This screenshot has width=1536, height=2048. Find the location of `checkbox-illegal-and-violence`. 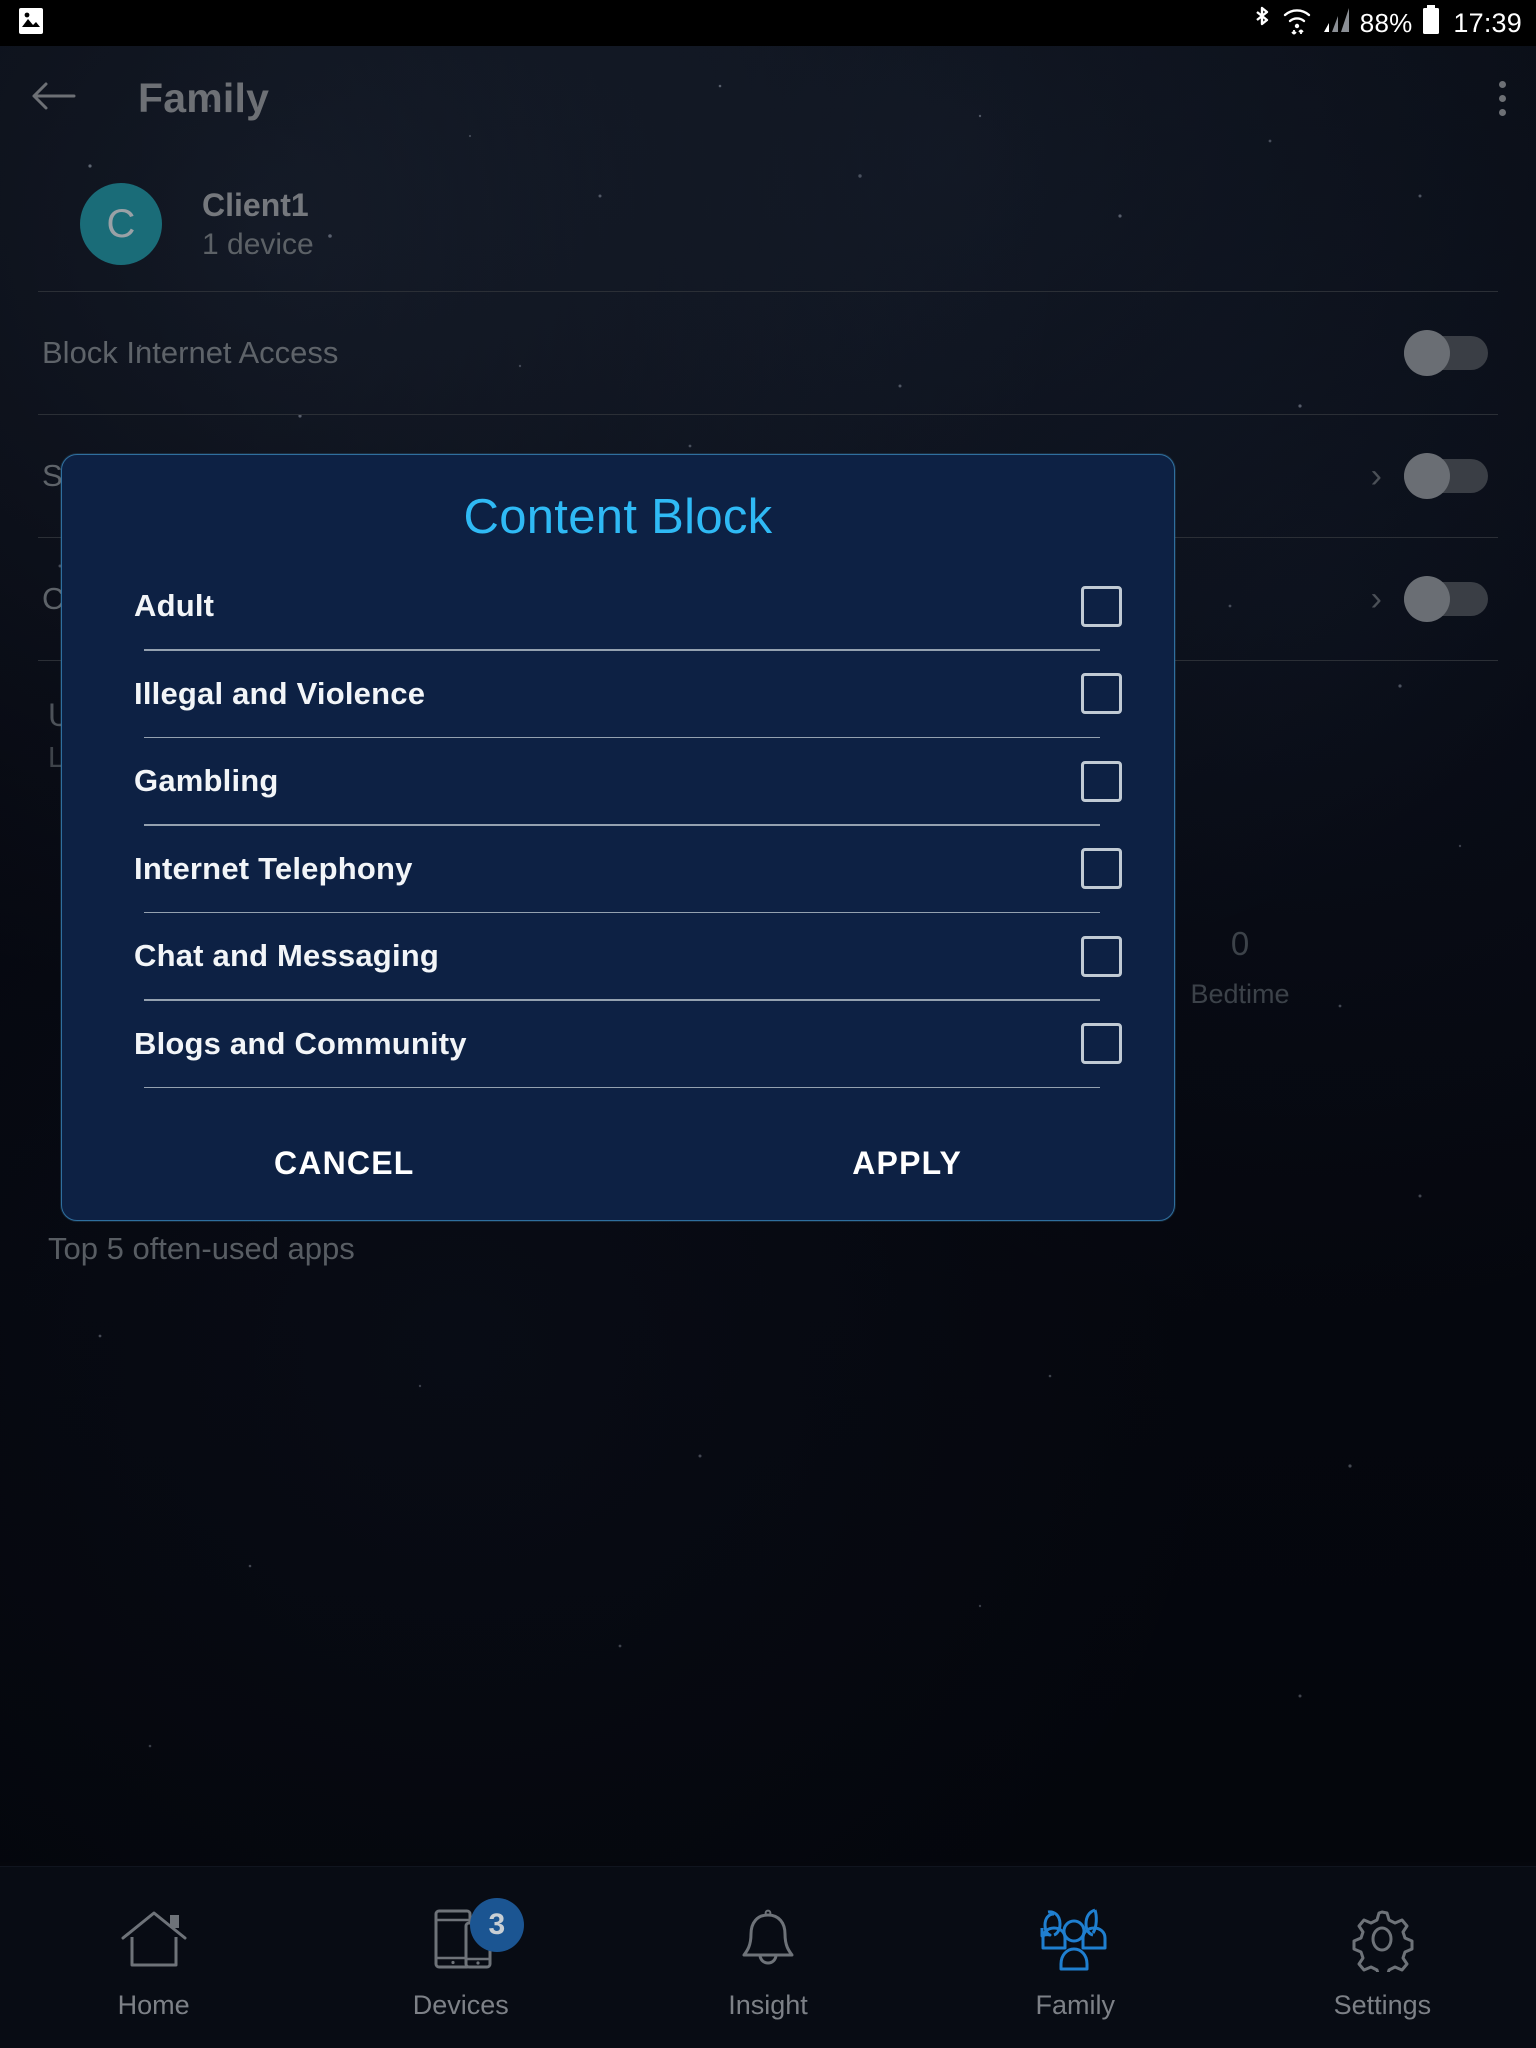

checkbox-illegal-and-violence is located at coordinates (1101, 693).